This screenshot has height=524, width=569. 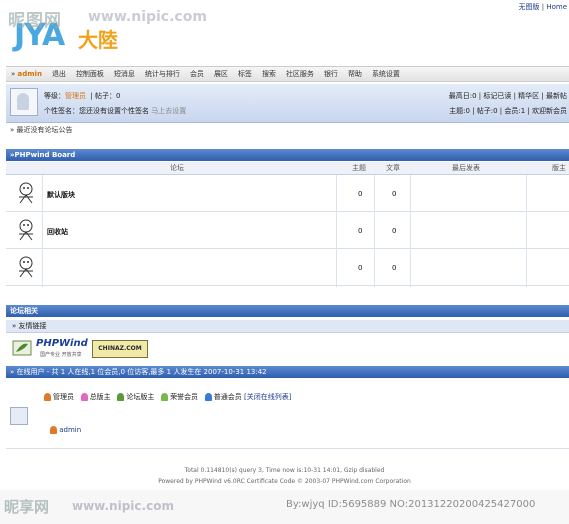 What do you see at coordinates (54, 96) in the screenshot?
I see `level-label: 等级：` at bounding box center [54, 96].